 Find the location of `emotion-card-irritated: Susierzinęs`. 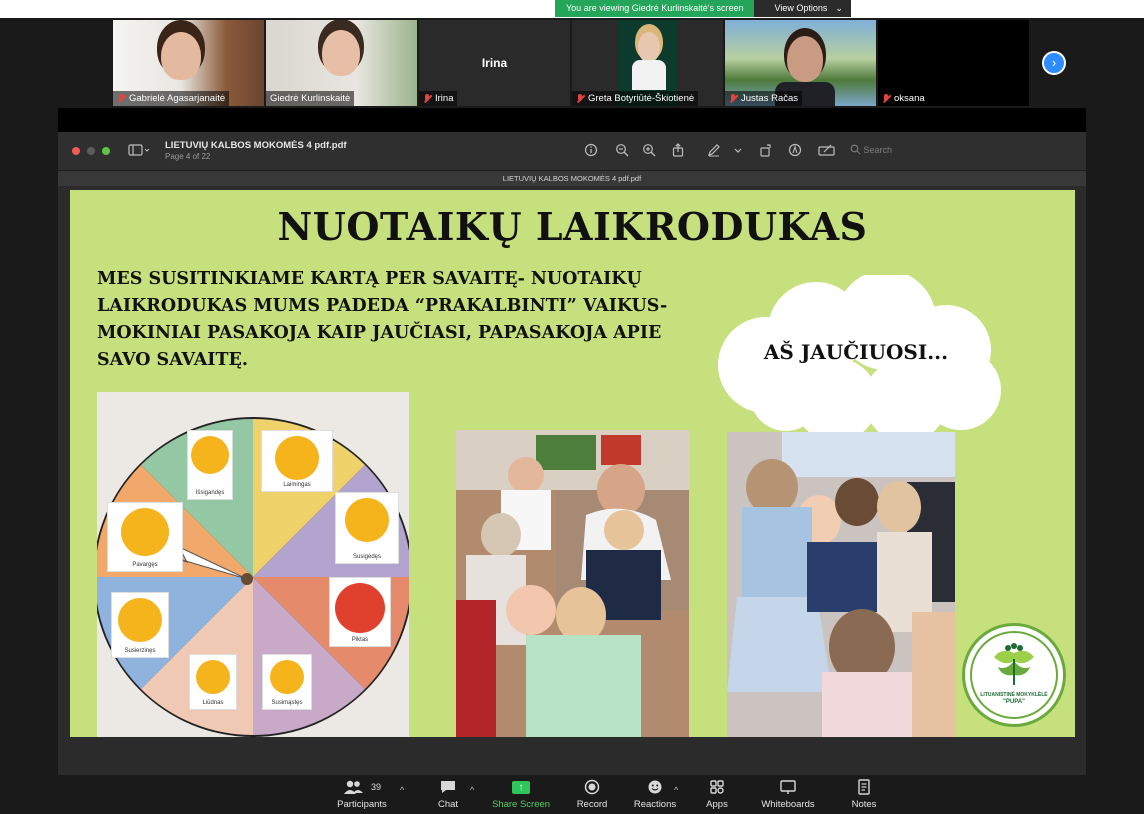

emotion-card-irritated: Susierzinęs is located at coordinates (140, 625).